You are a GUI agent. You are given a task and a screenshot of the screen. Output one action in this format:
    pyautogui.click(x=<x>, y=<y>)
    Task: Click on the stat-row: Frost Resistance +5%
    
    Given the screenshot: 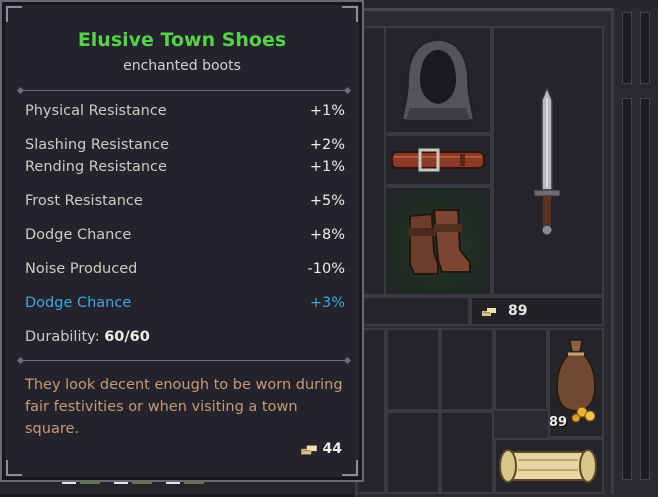 What is the action you would take?
    pyautogui.click(x=185, y=203)
    